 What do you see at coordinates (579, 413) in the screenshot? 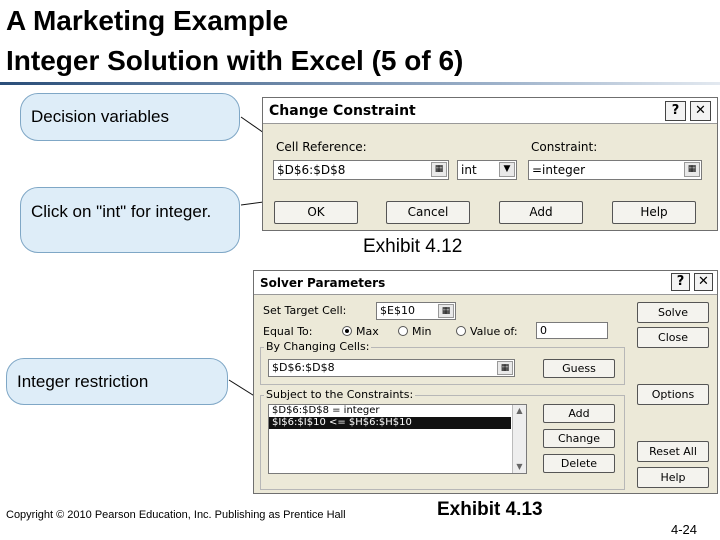
I see `add-constraint-button: Add` at bounding box center [579, 413].